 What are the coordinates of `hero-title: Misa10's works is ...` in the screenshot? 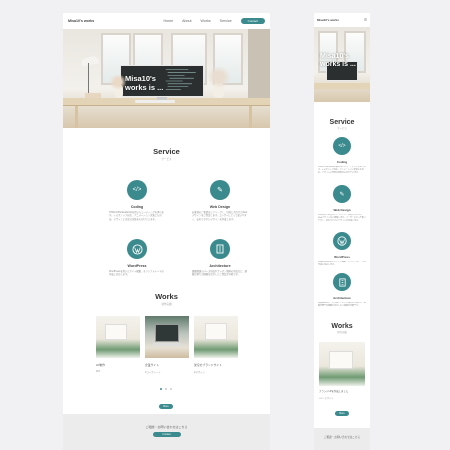 It's located at (144, 83).